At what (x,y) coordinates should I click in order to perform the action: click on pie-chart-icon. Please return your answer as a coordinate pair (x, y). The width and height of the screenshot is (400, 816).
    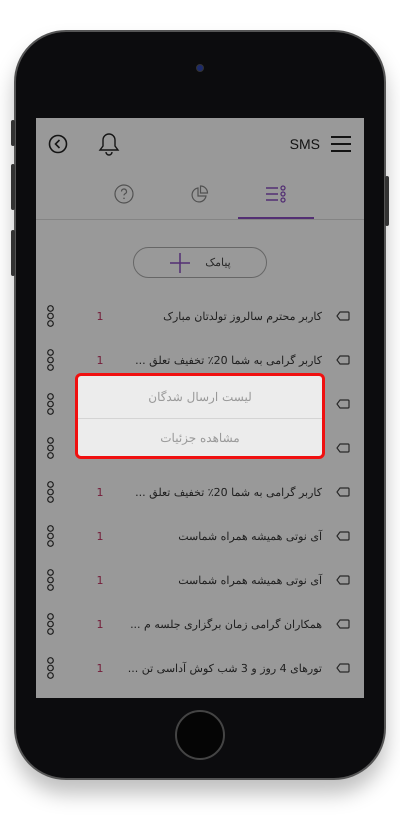
    Looking at the image, I should click on (200, 194).